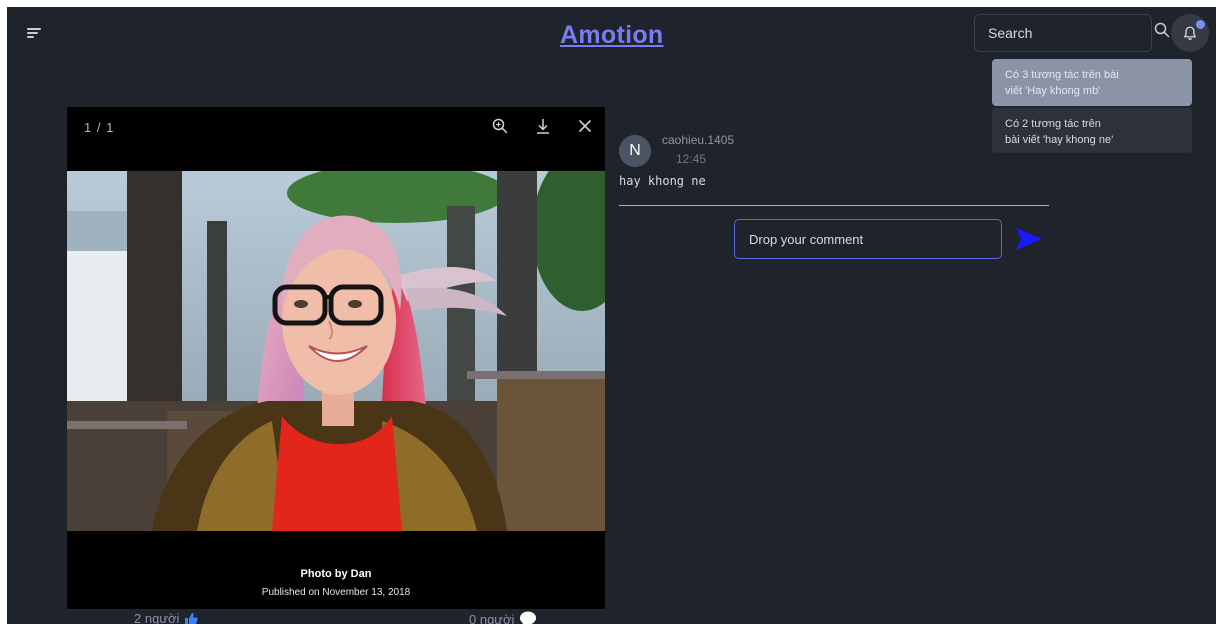  What do you see at coordinates (336, 592) in the screenshot?
I see `photo-caption-subtitle: Published on November 13, 2018` at bounding box center [336, 592].